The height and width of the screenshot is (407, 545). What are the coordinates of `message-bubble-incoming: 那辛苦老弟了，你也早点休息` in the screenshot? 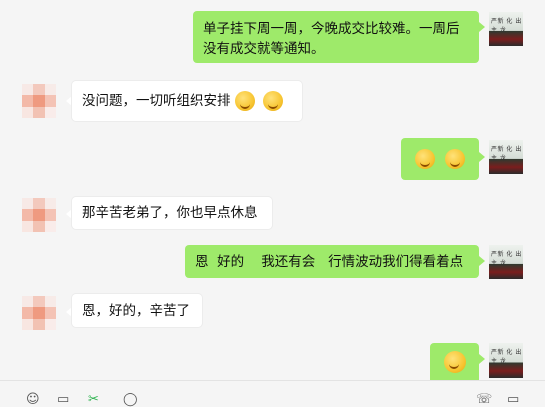 It's located at (172, 213).